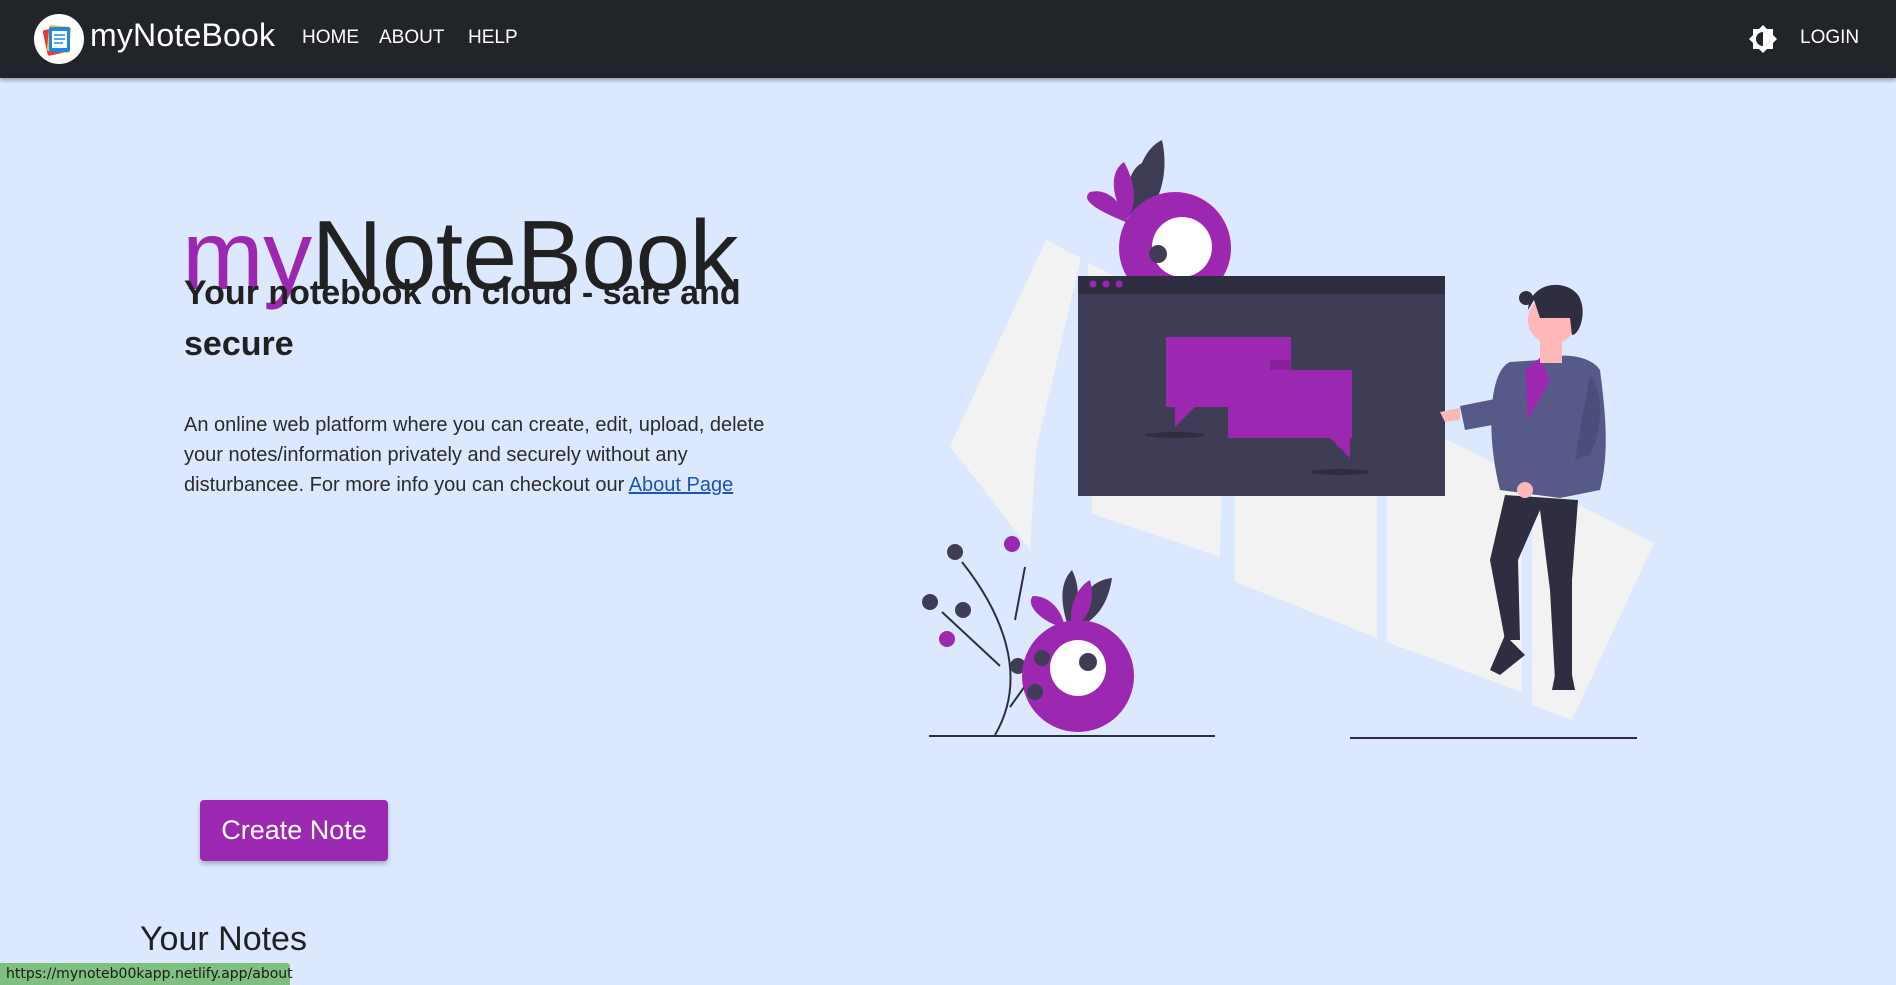 This screenshot has width=1896, height=985. What do you see at coordinates (330, 38) in the screenshot?
I see `nav-home: HOME` at bounding box center [330, 38].